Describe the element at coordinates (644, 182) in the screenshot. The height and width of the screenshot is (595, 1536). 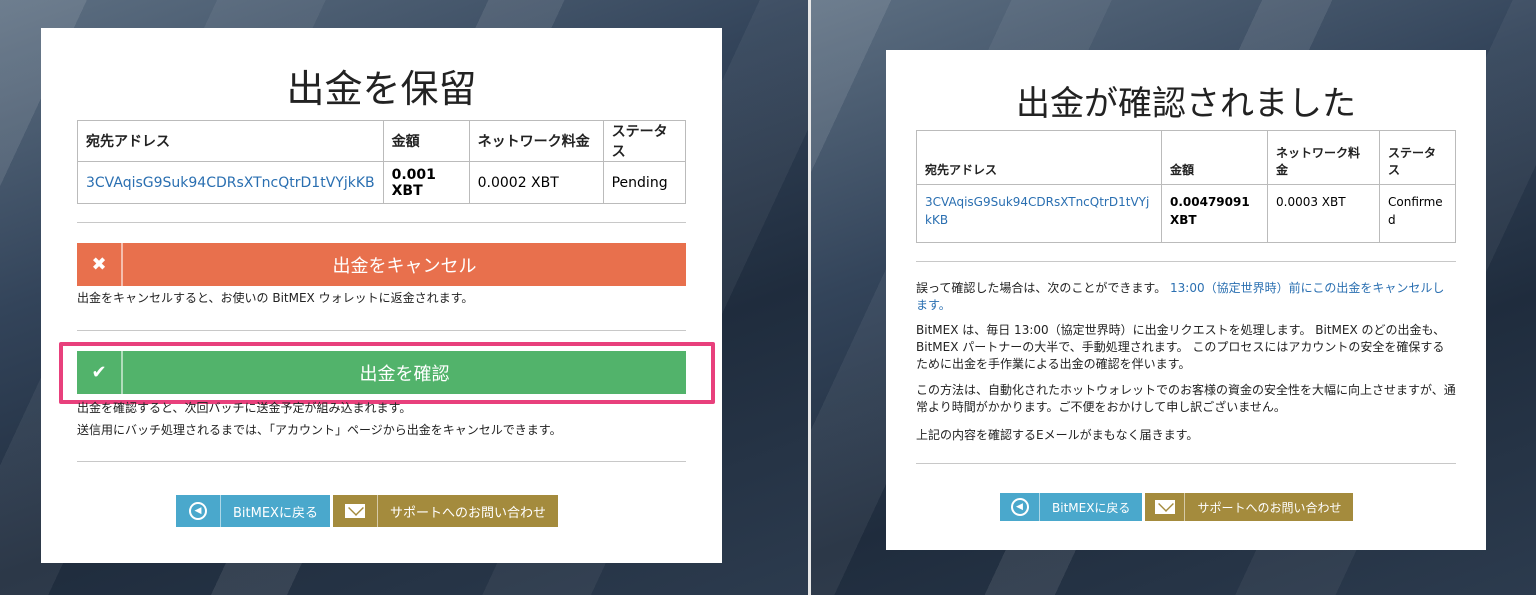
I see `status-cell: Pending` at that location.